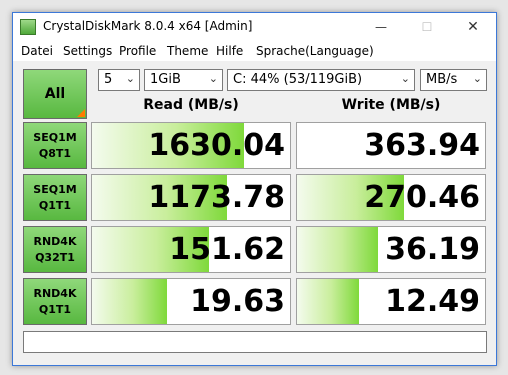  I want to click on read-result-cell: 1173.78, so click(191, 197).